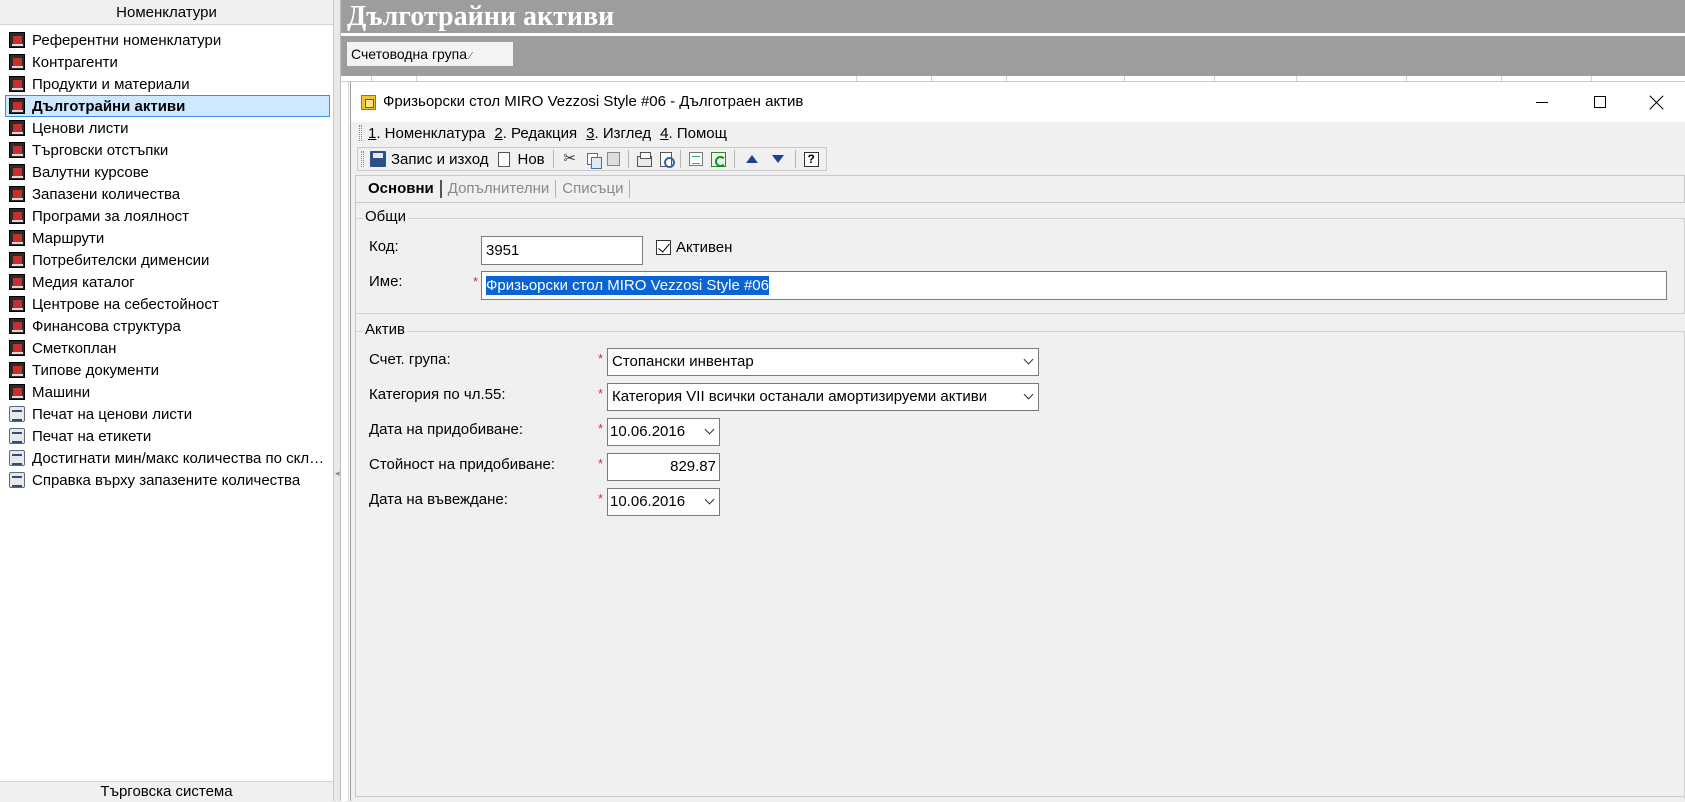 The height and width of the screenshot is (802, 1685). I want to click on splitter-arrow-icon: ◂, so click(337, 473).